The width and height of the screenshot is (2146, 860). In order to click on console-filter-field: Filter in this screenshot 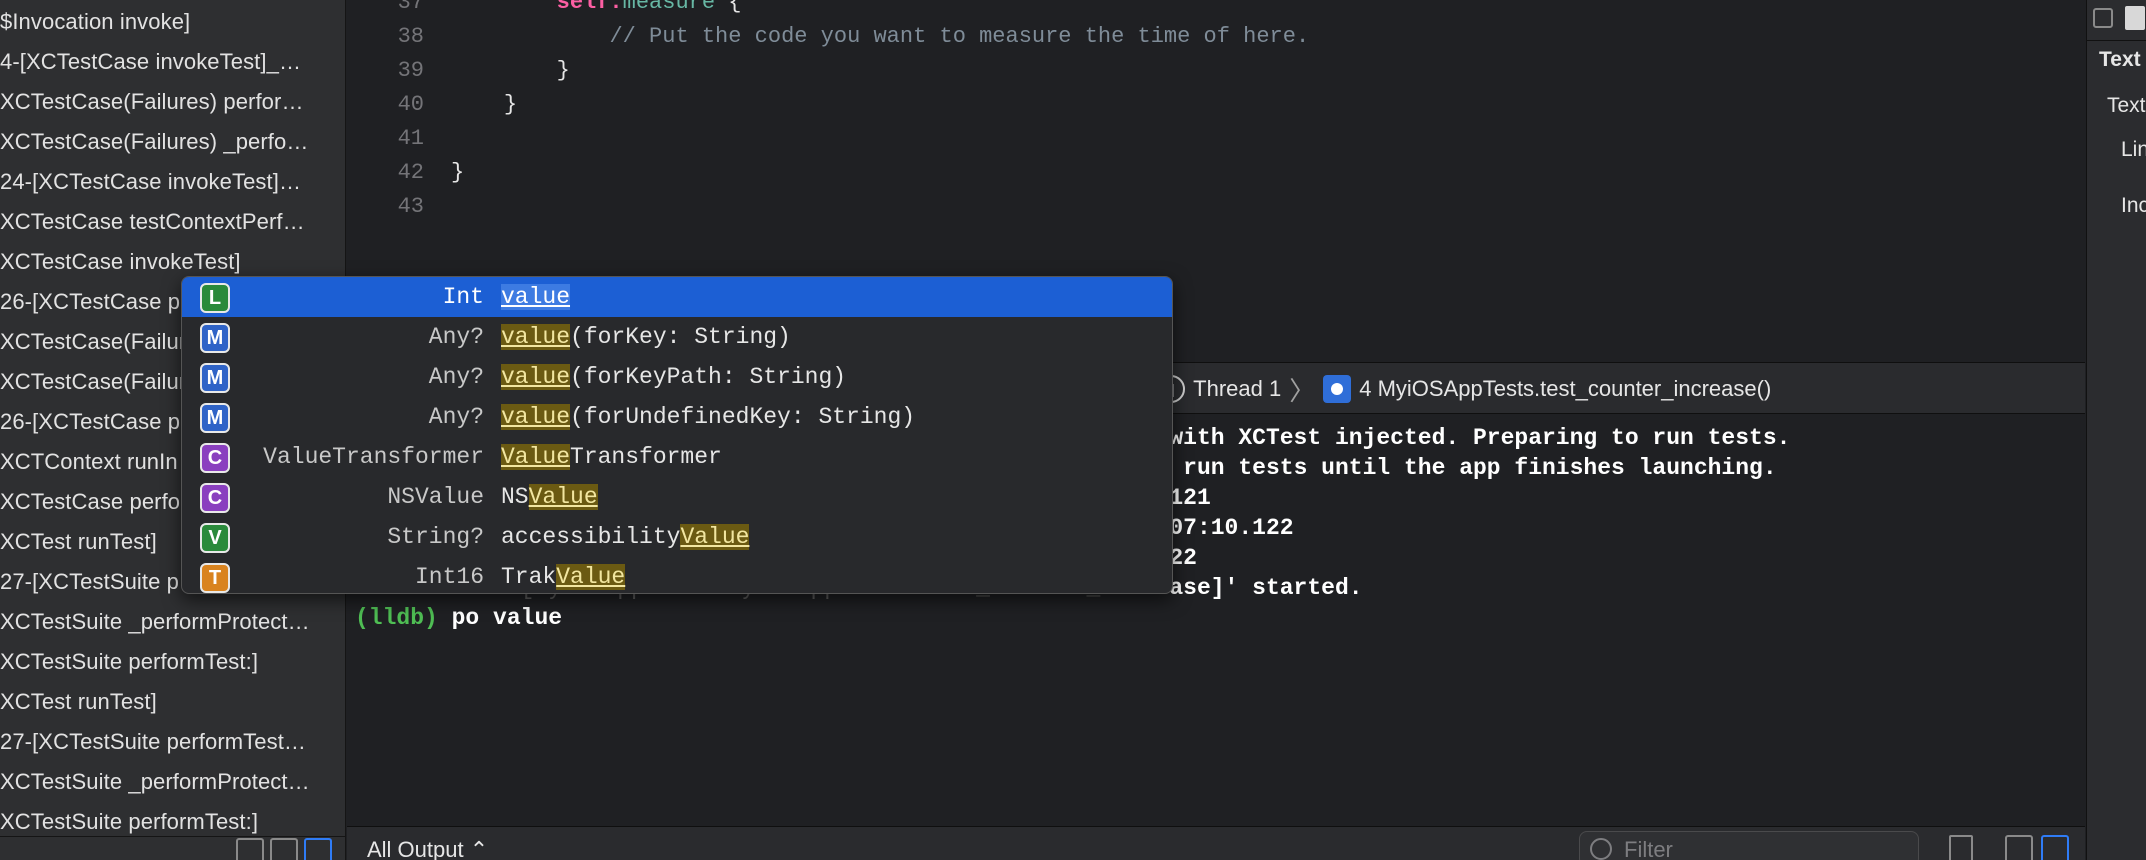, I will do `click(1749, 845)`.